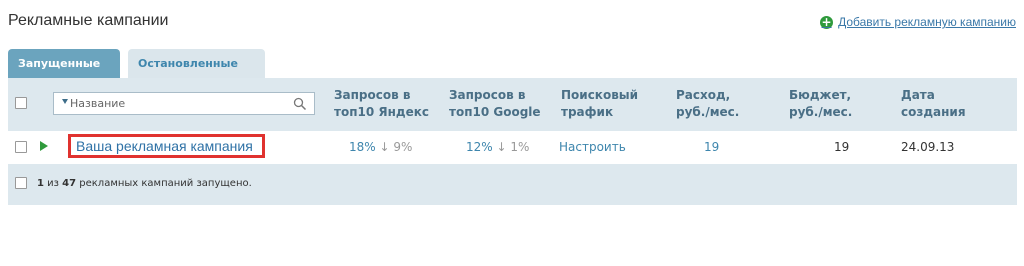 This screenshot has width=1024, height=266. Describe the element at coordinates (839, 104) in the screenshot. I see `col-header-budget: Бюджет, руб./мес.` at that location.